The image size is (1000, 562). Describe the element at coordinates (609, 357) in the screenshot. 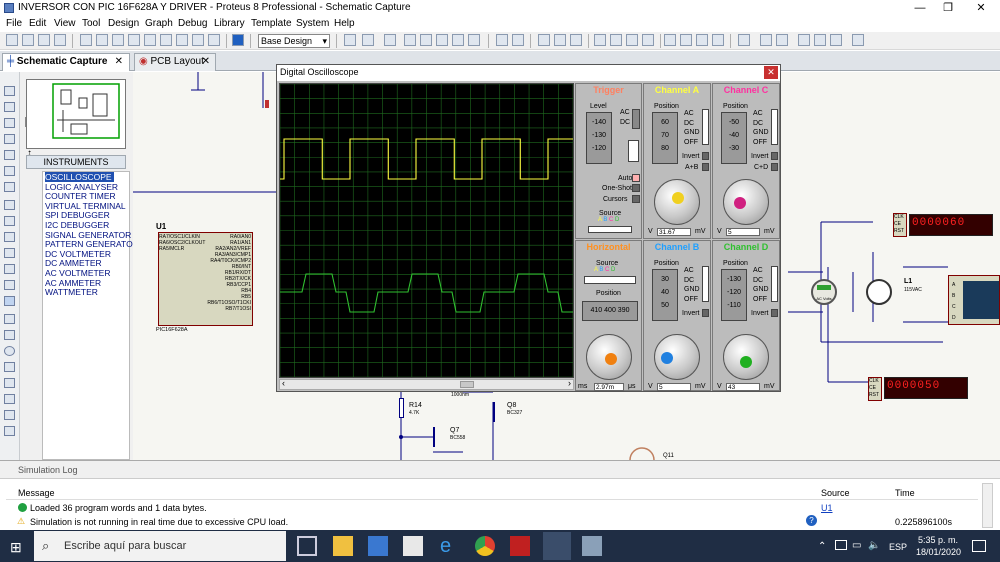

I see `horizontal-time-knob` at that location.